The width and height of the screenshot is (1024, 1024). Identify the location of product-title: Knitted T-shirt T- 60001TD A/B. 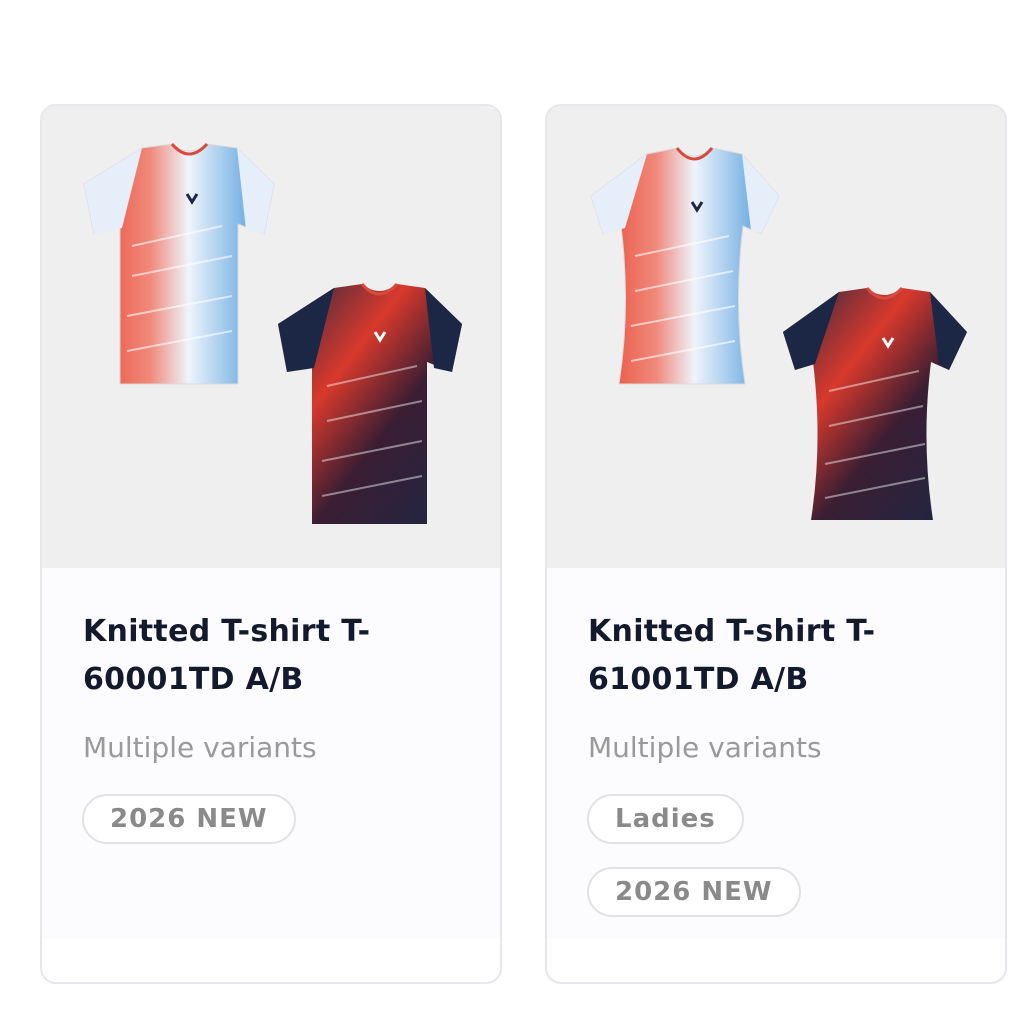
(278, 656).